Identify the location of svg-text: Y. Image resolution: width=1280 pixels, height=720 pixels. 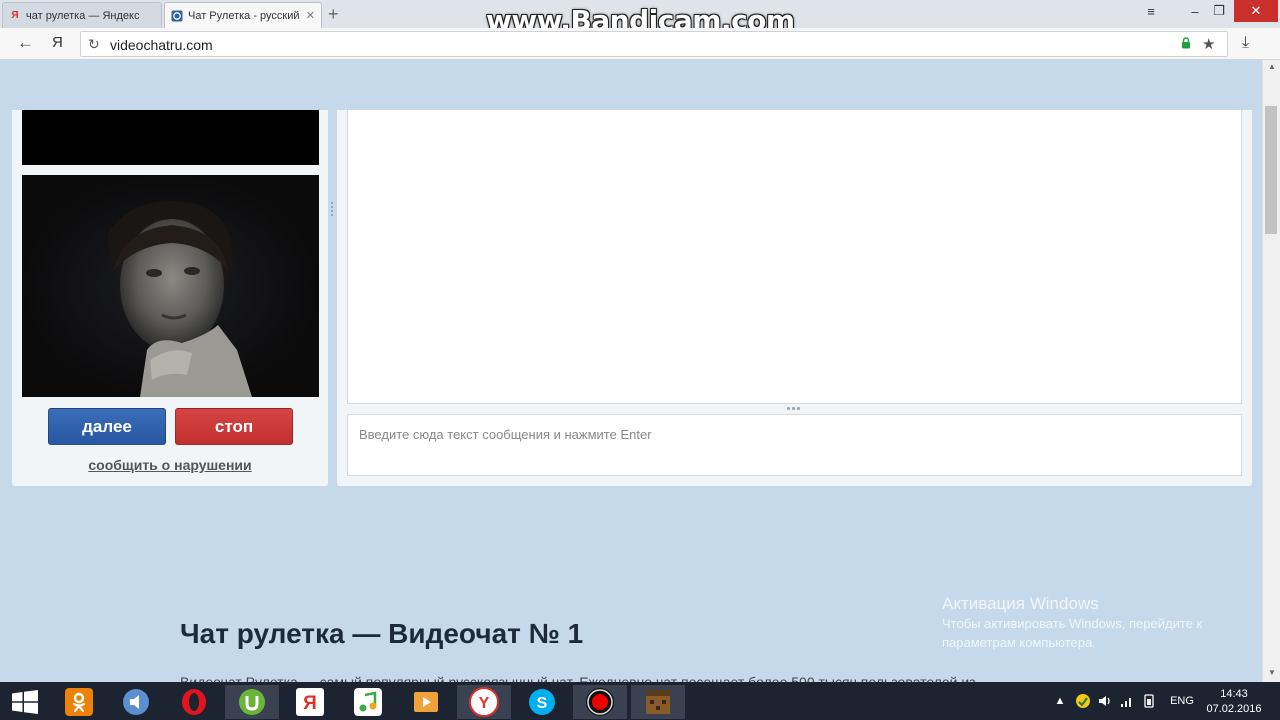
(484, 703).